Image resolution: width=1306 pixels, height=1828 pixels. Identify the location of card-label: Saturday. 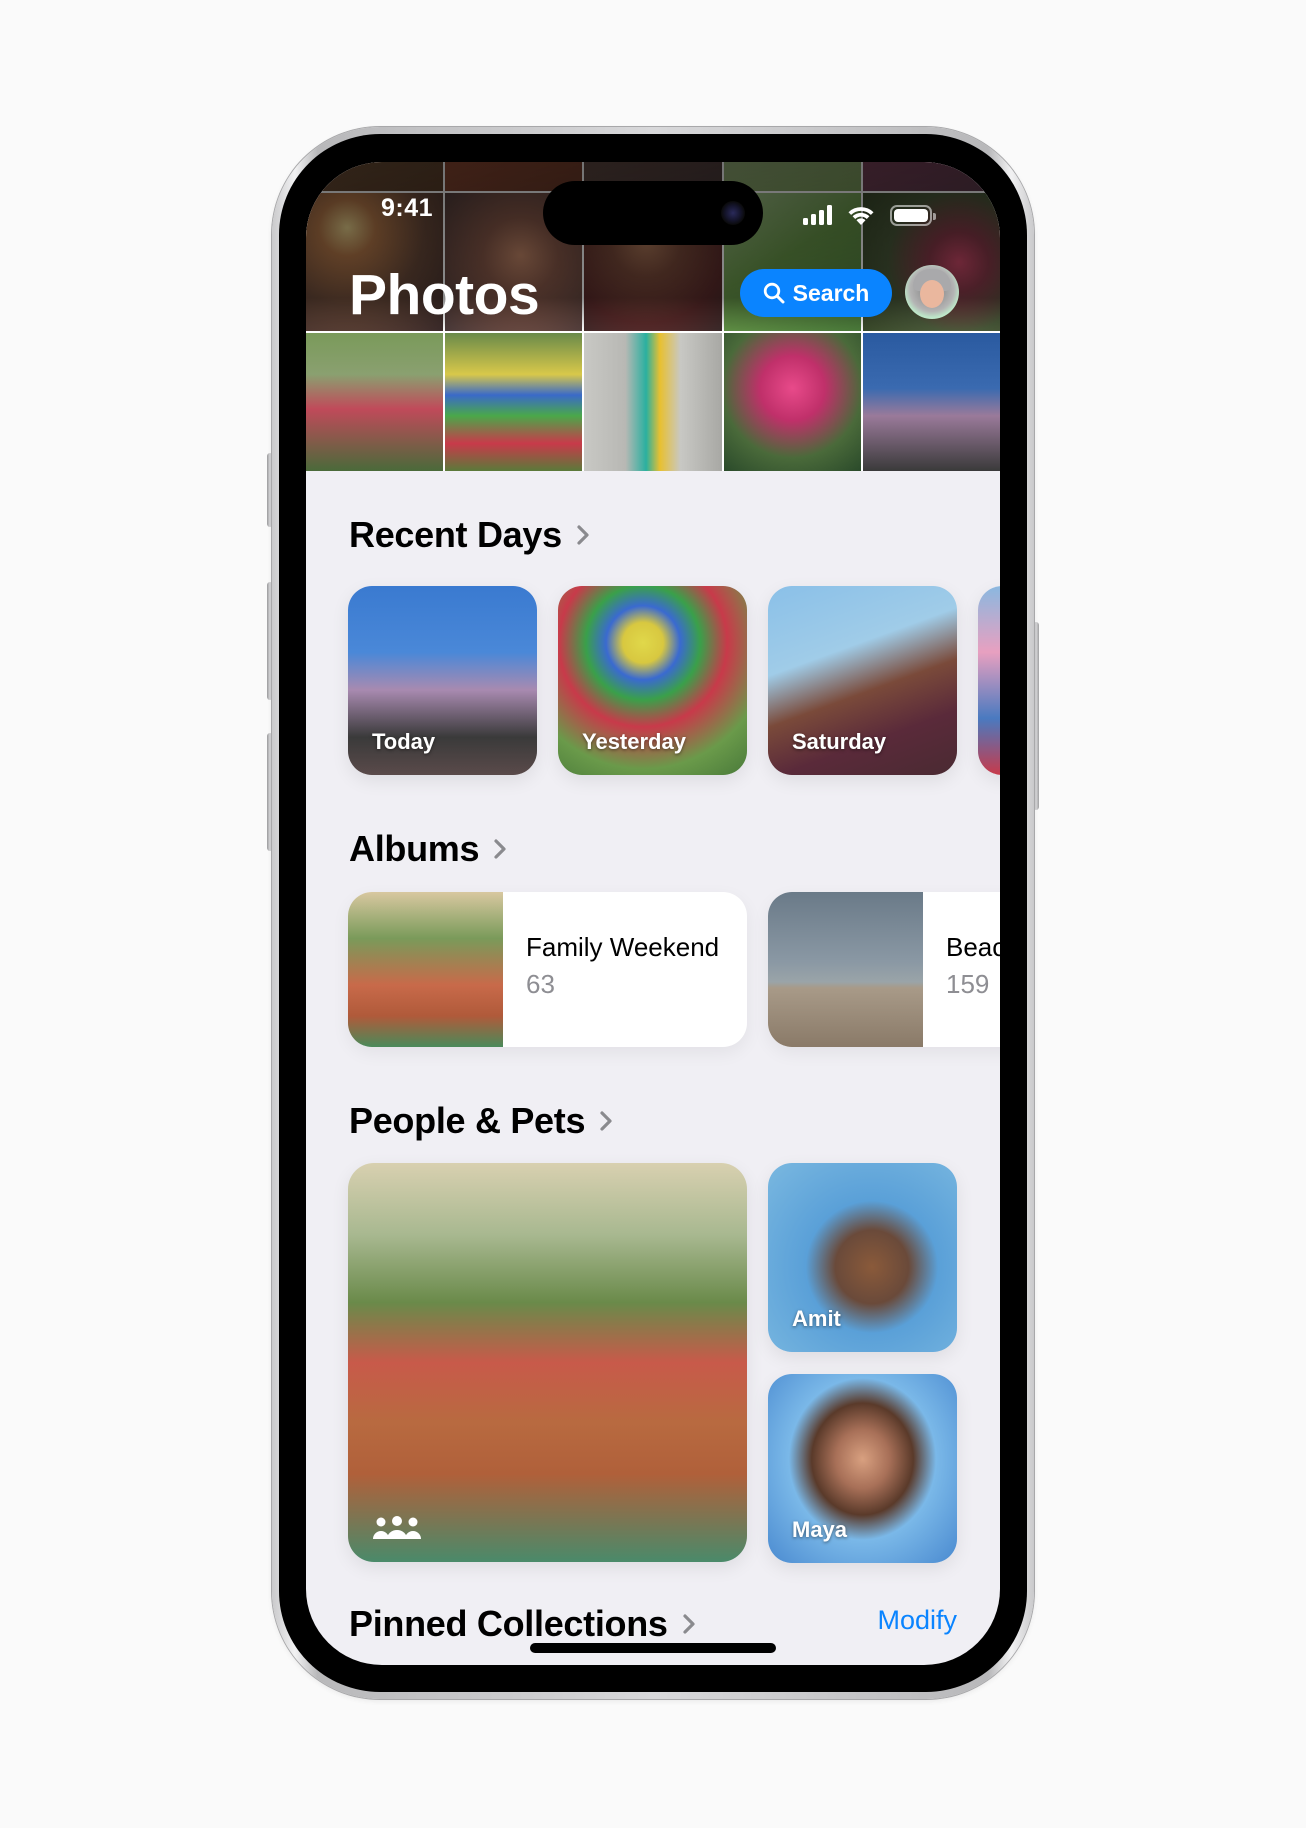
(839, 741).